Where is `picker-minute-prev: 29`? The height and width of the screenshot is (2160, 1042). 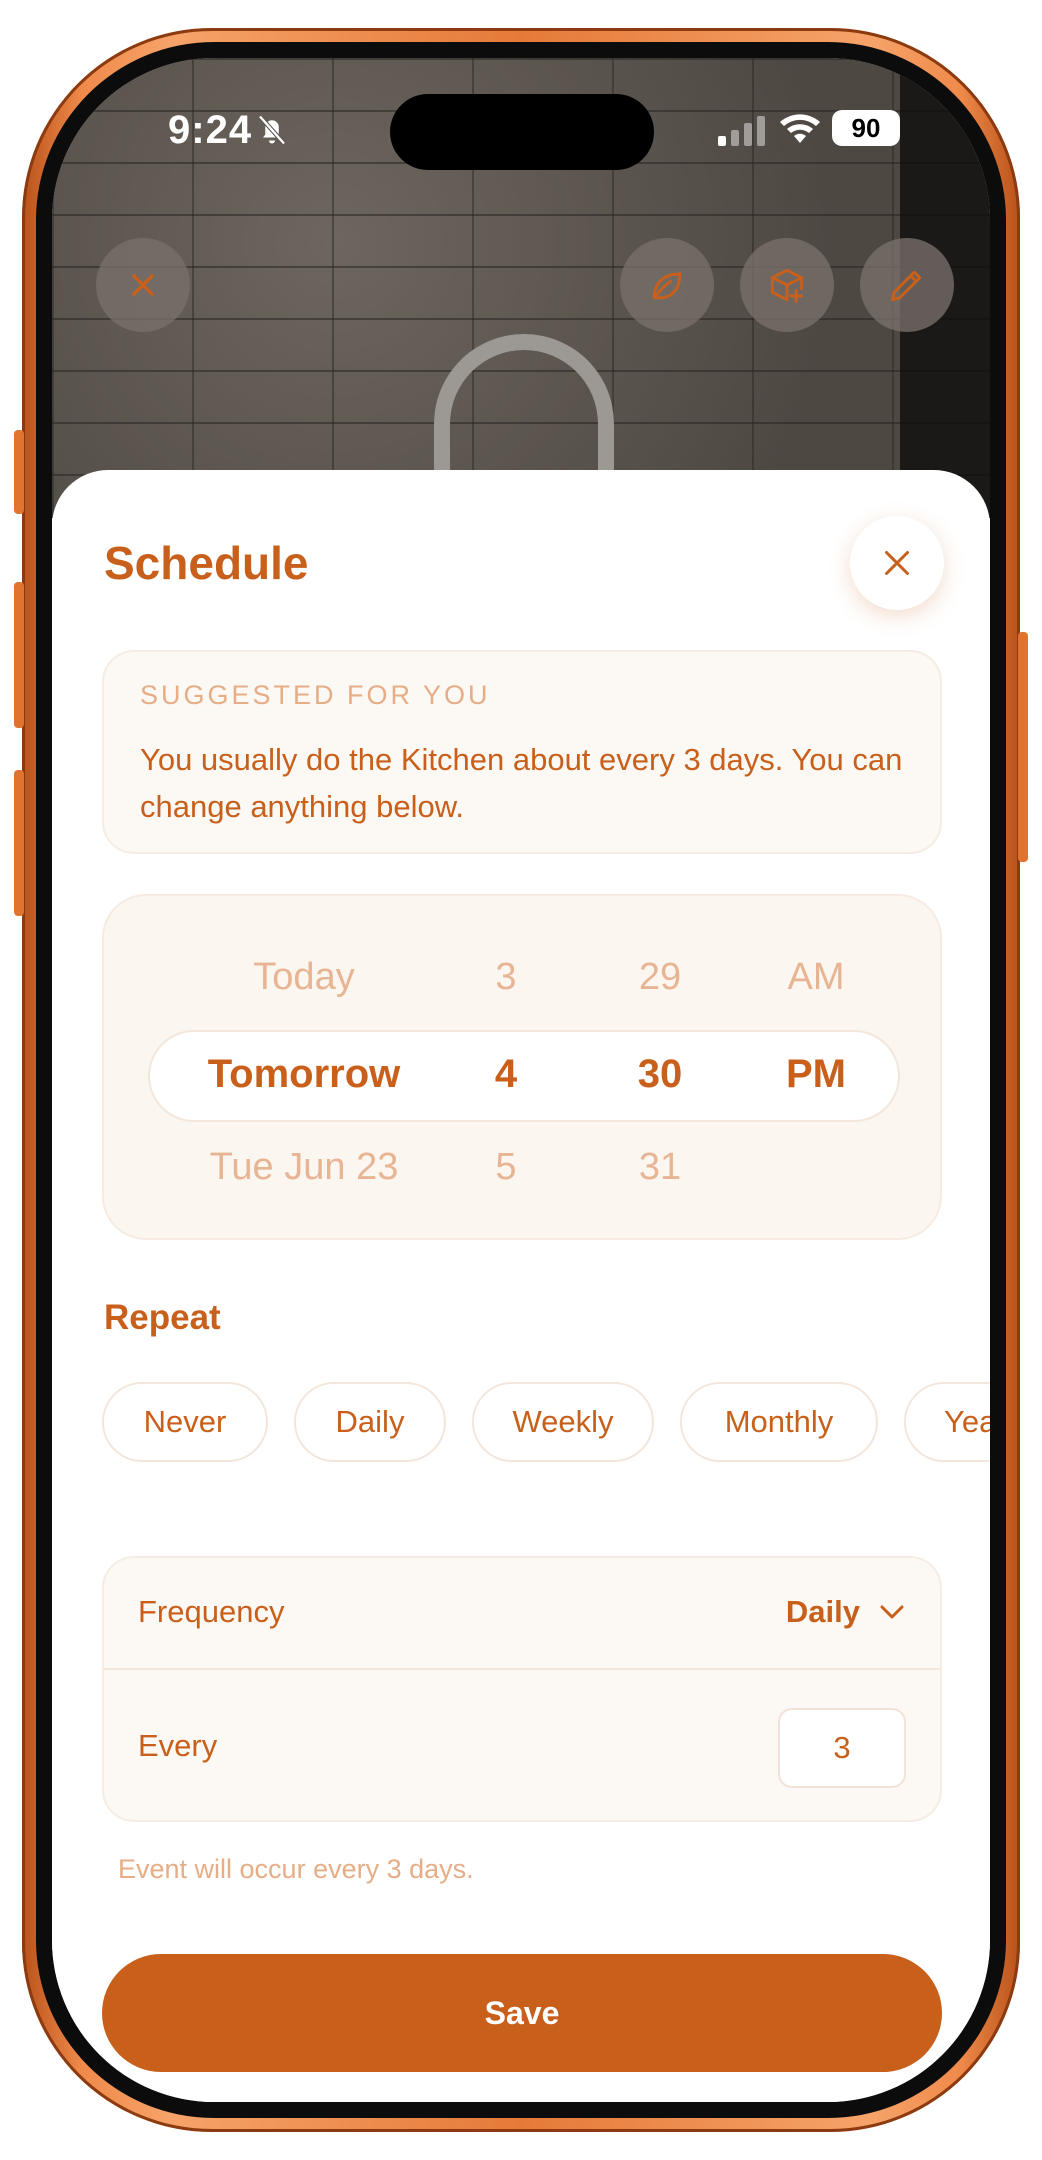 picker-minute-prev: 29 is located at coordinates (660, 977).